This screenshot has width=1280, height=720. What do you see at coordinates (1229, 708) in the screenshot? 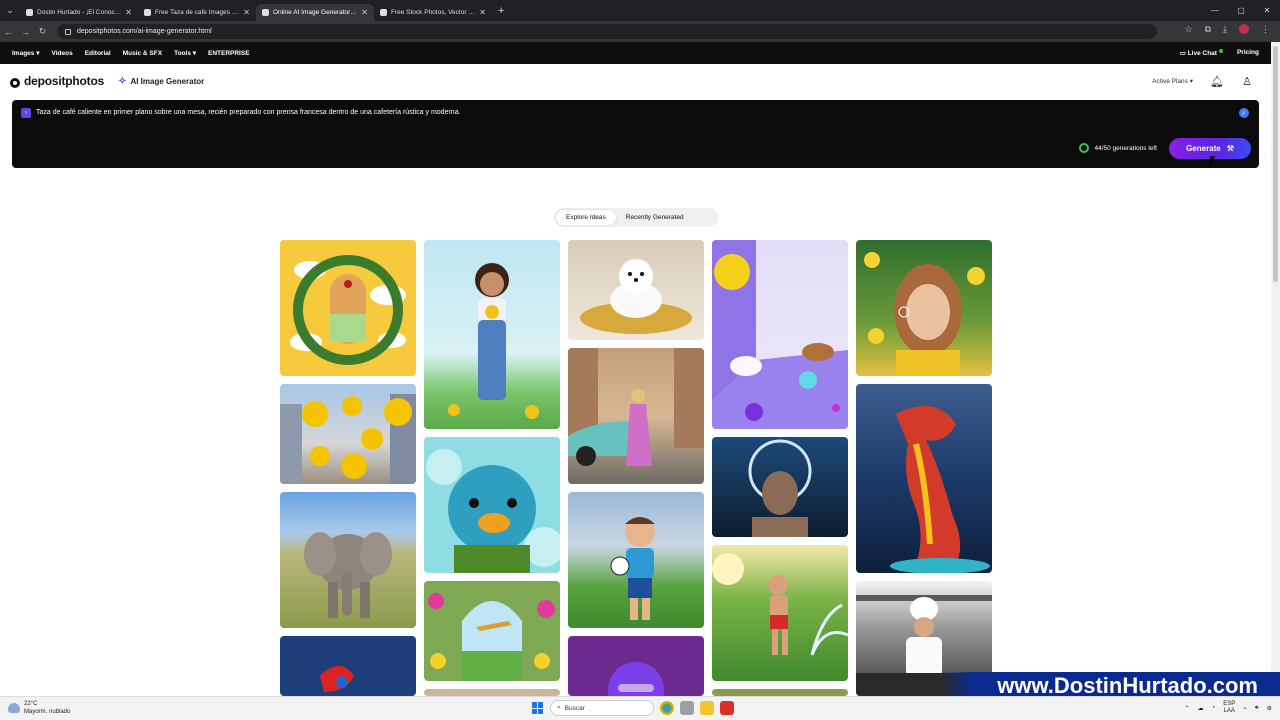
I see `language-indicator: ESP LAA` at bounding box center [1229, 708].